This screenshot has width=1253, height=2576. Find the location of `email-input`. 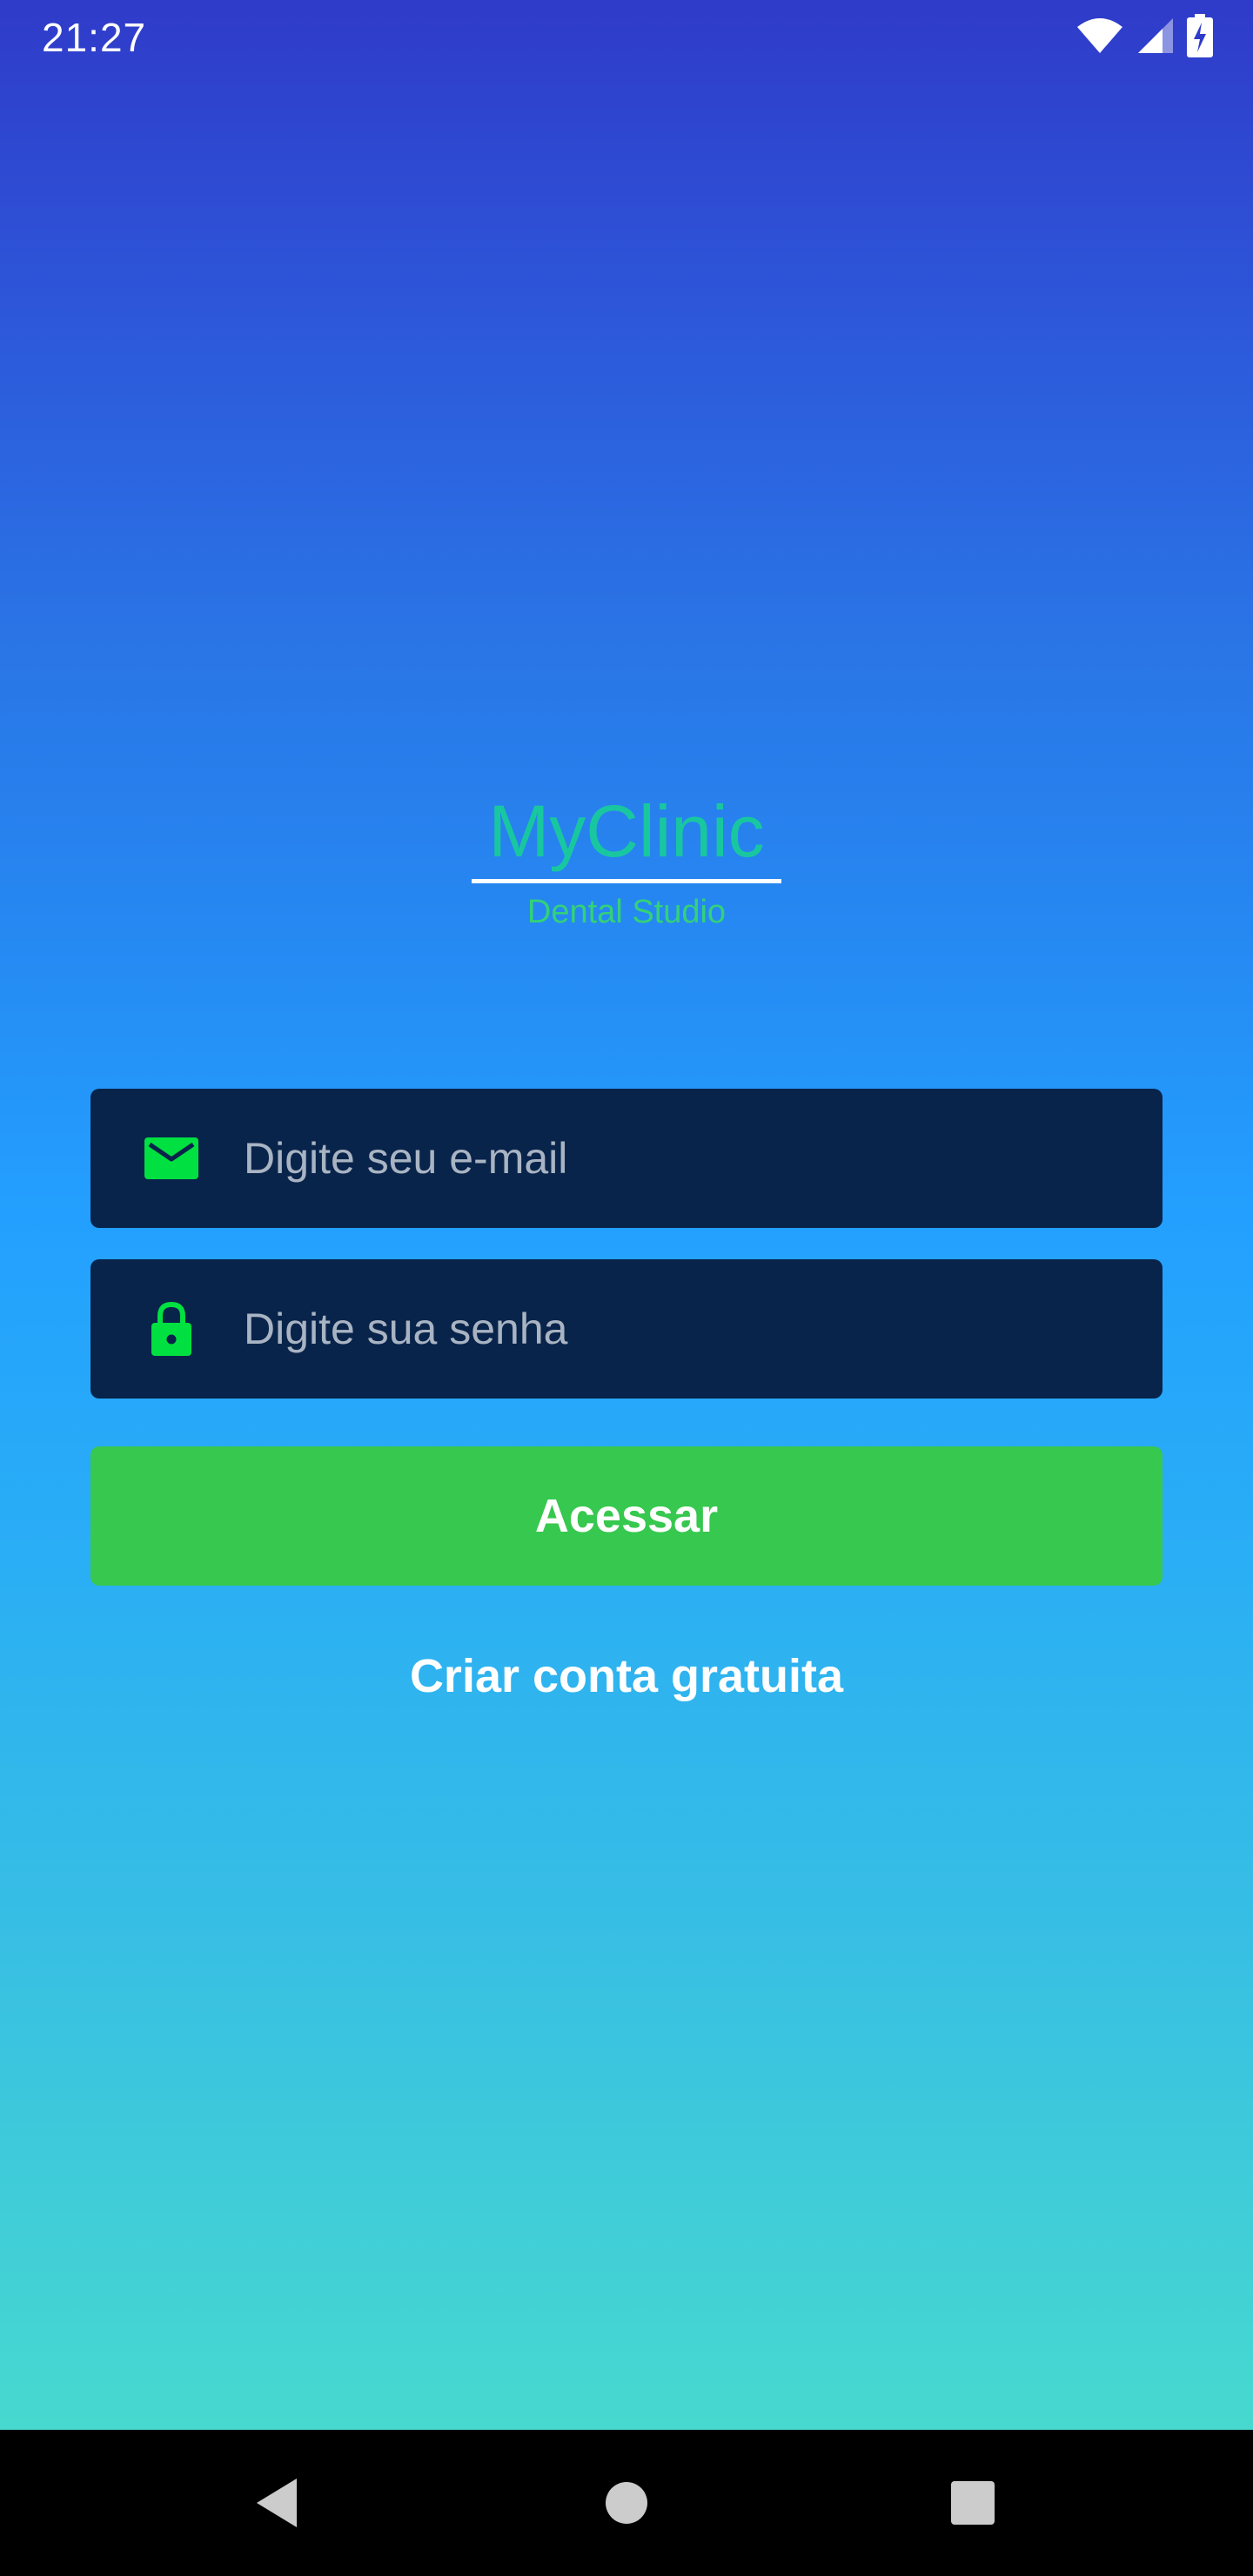

email-input is located at coordinates (685, 1158).